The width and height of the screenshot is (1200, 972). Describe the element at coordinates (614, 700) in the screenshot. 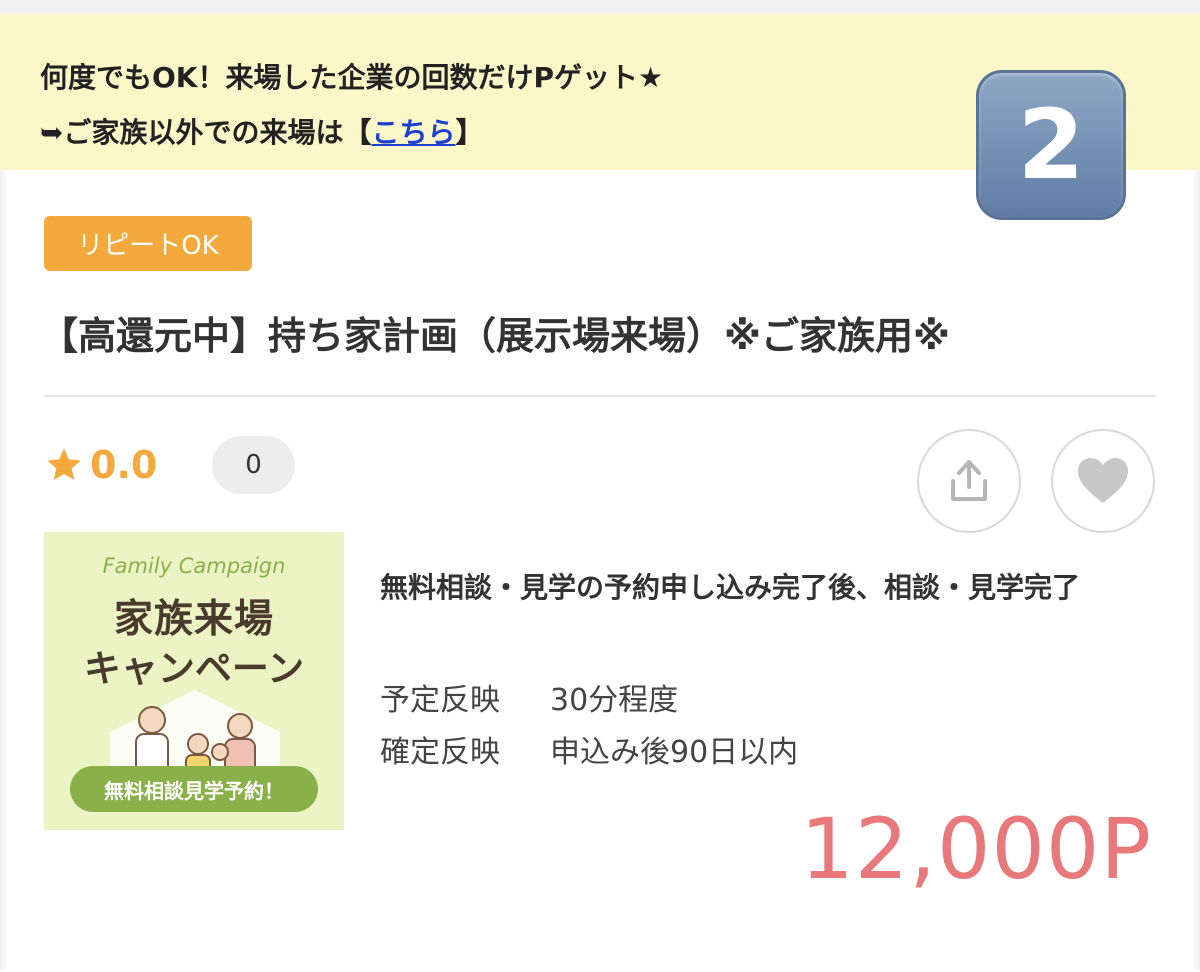

I see `scheduled-value: 30分程度` at that location.